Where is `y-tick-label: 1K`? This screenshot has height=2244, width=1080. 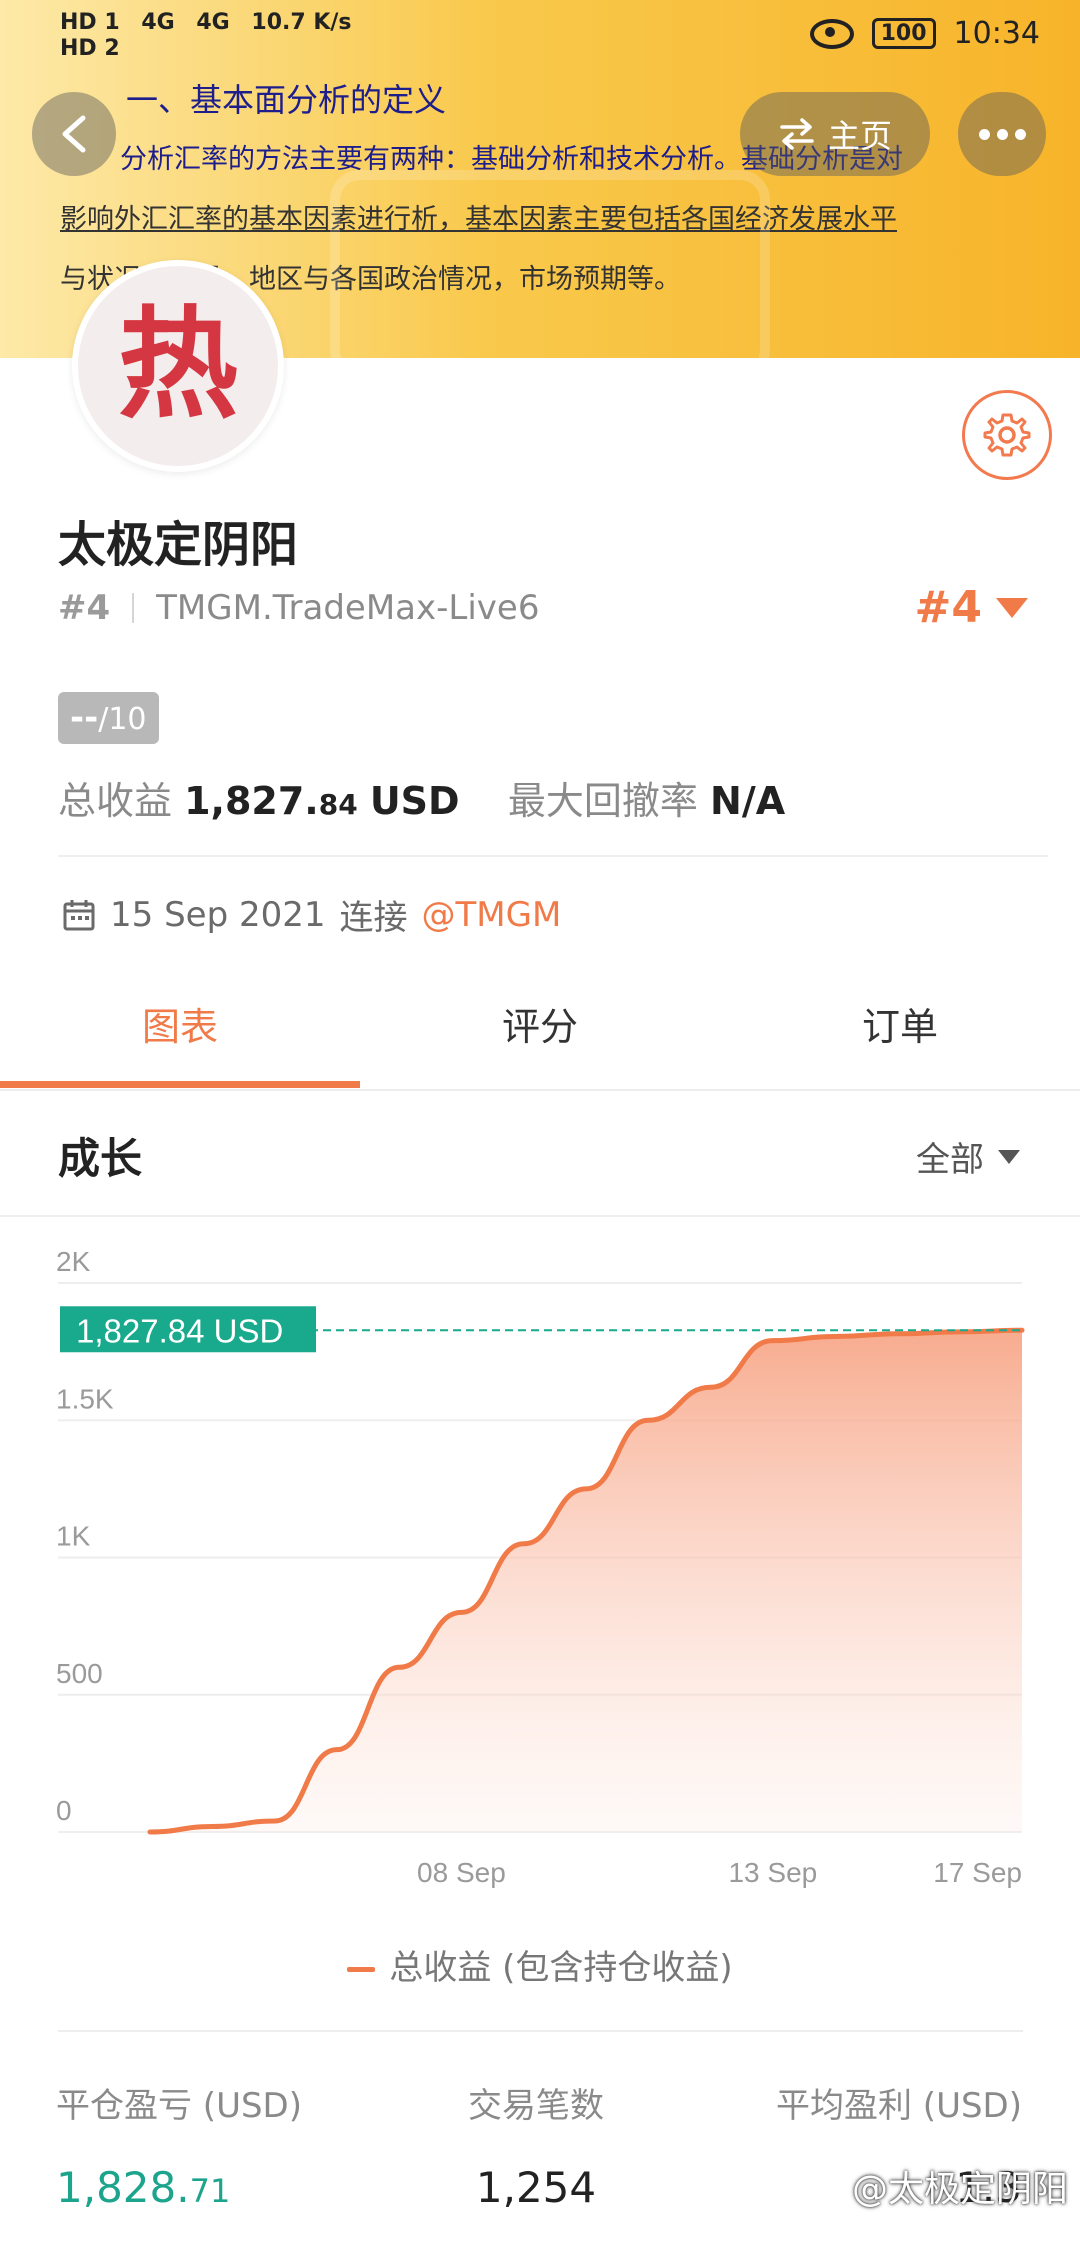 y-tick-label: 1K is located at coordinates (73, 1536).